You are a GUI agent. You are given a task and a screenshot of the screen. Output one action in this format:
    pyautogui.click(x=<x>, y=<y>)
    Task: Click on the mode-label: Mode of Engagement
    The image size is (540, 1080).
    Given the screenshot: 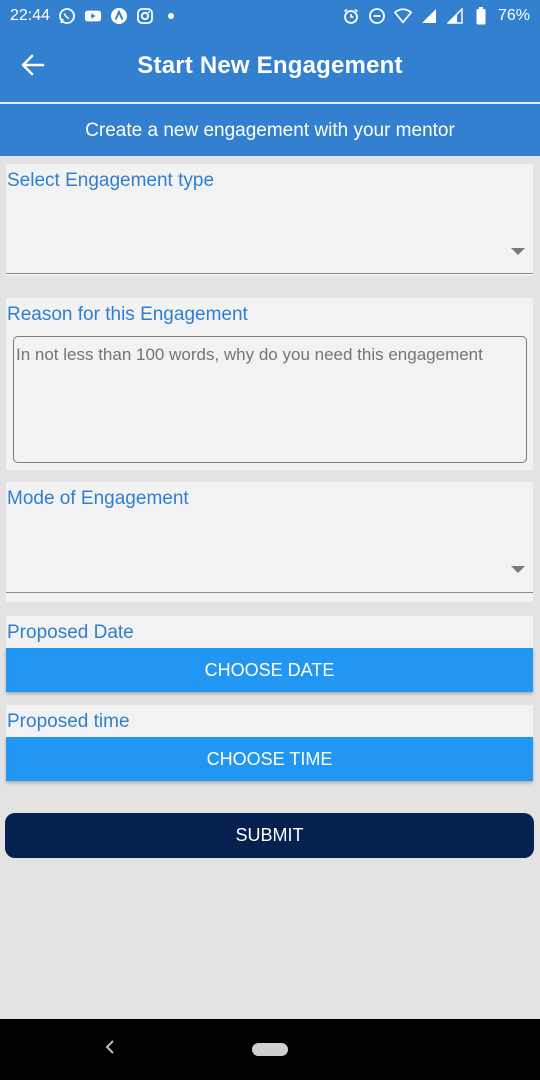 What is the action you would take?
    pyautogui.click(x=98, y=498)
    